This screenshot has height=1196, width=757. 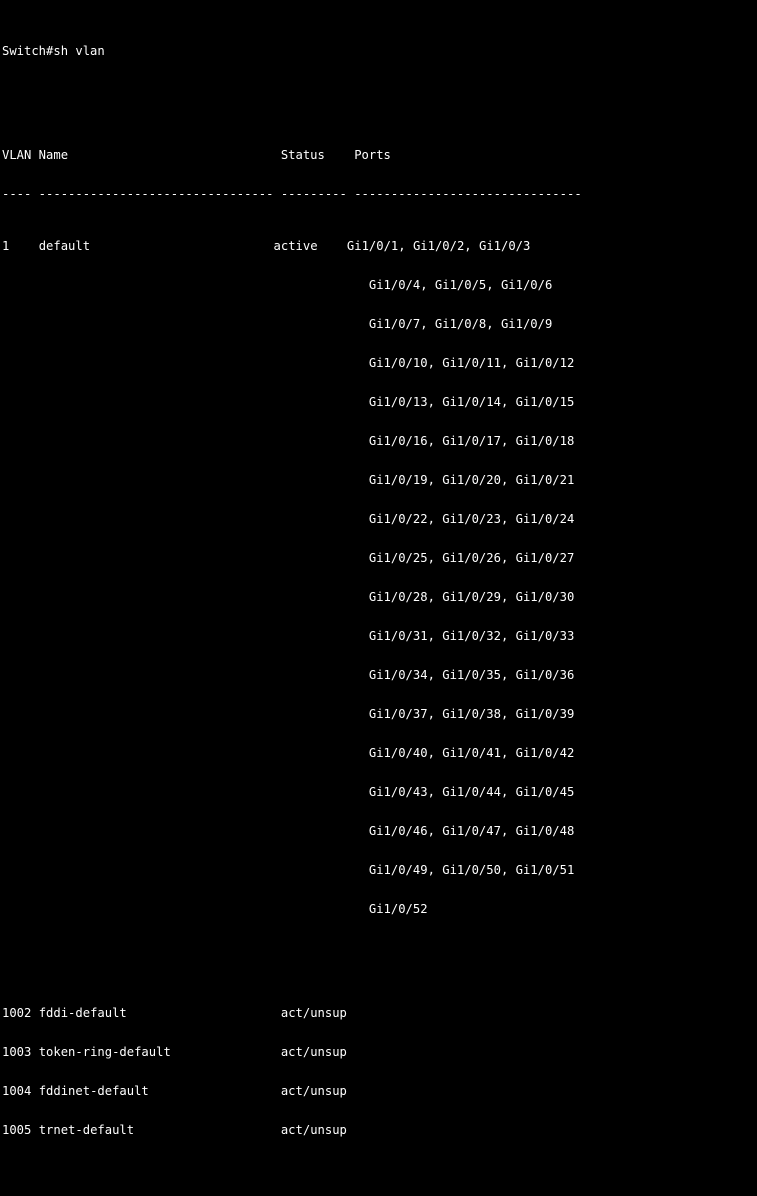 What do you see at coordinates (196, 155) in the screenshot?
I see `vlan-table-header: VLAN Name Status Ports` at bounding box center [196, 155].